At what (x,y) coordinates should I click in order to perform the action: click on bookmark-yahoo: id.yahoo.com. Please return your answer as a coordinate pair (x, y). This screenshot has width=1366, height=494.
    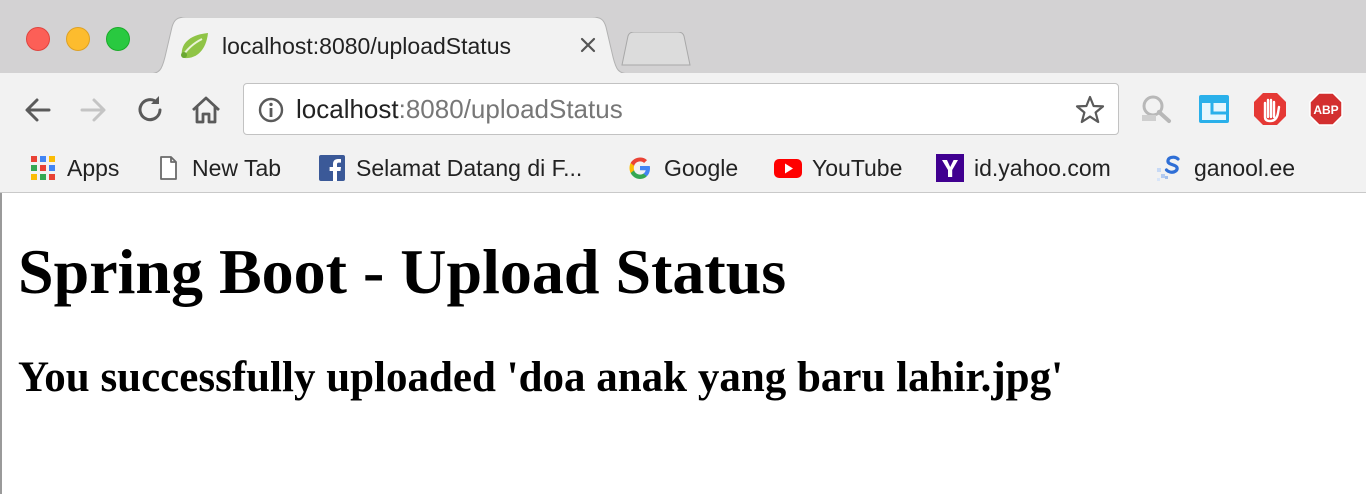
    Looking at the image, I should click on (1023, 168).